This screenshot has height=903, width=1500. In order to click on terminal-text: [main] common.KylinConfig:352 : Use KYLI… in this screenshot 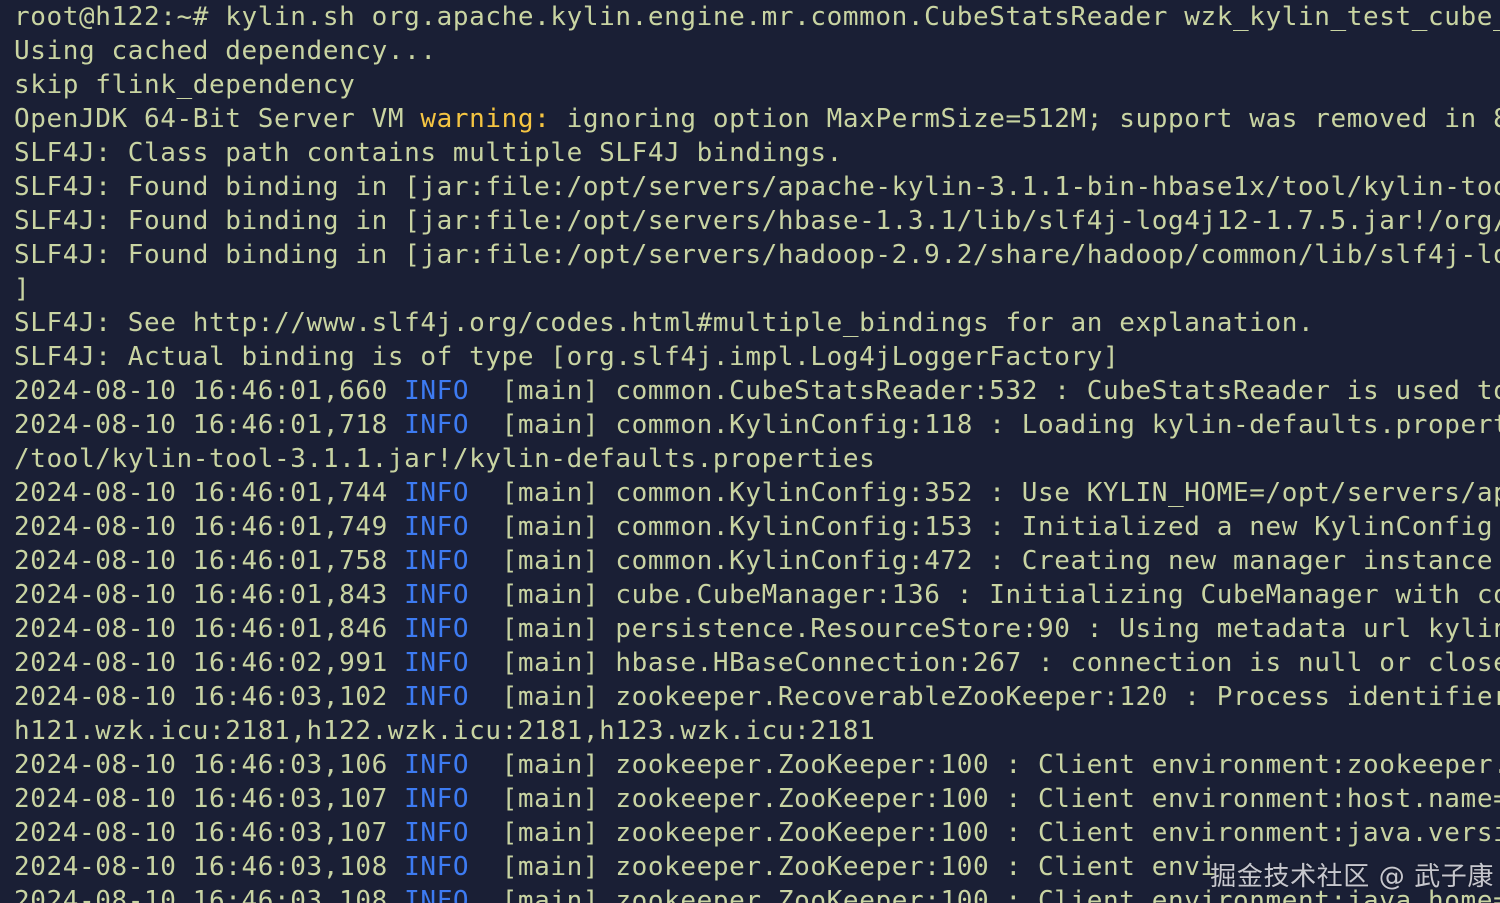, I will do `click(984, 493)`.